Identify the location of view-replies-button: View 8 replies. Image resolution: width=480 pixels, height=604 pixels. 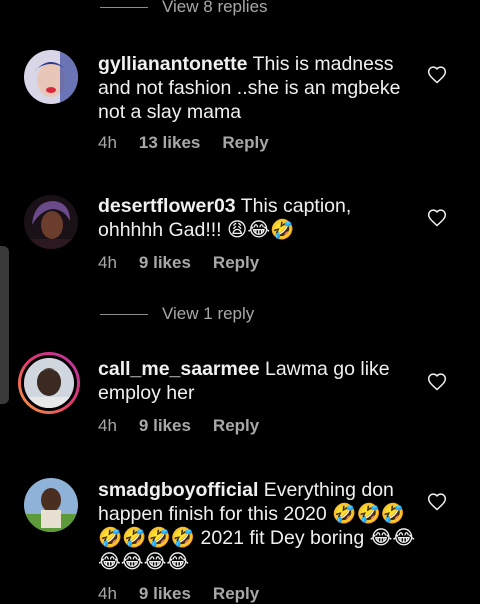
(184, 8).